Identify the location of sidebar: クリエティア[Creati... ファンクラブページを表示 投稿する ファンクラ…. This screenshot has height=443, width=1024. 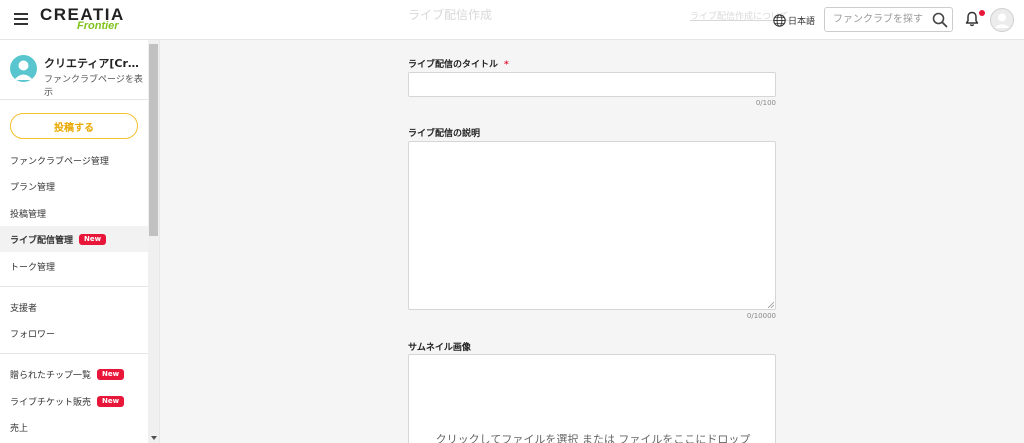
(80, 241).